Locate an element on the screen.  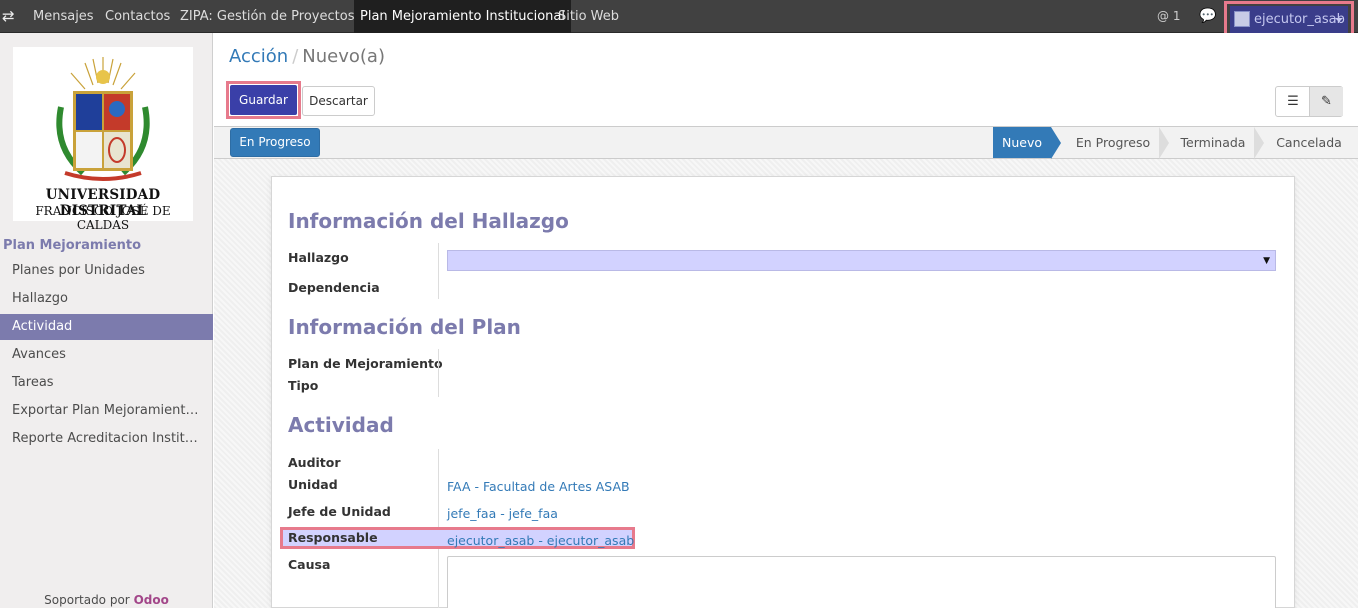
responsable-label: Responsable is located at coordinates (333, 537).